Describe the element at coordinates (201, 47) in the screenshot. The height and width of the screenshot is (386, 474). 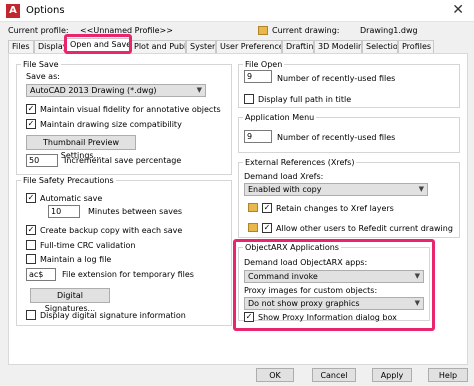
I see `tab-system: System` at that location.